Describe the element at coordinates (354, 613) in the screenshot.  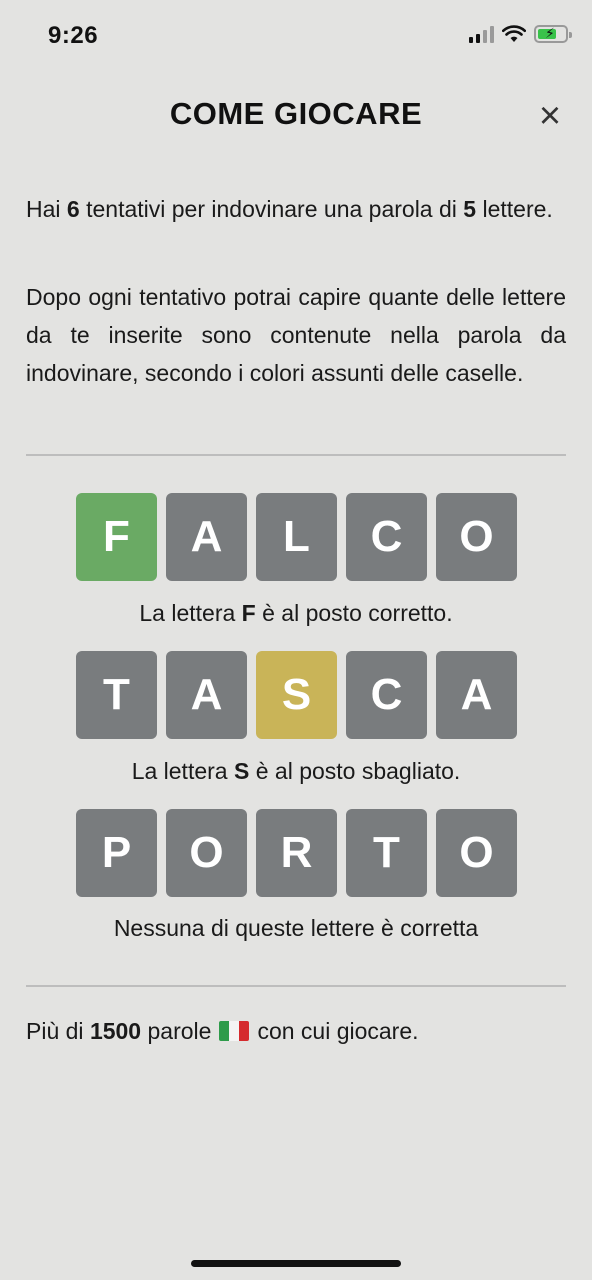
I see `caption-text: è al posto corretto.` at that location.